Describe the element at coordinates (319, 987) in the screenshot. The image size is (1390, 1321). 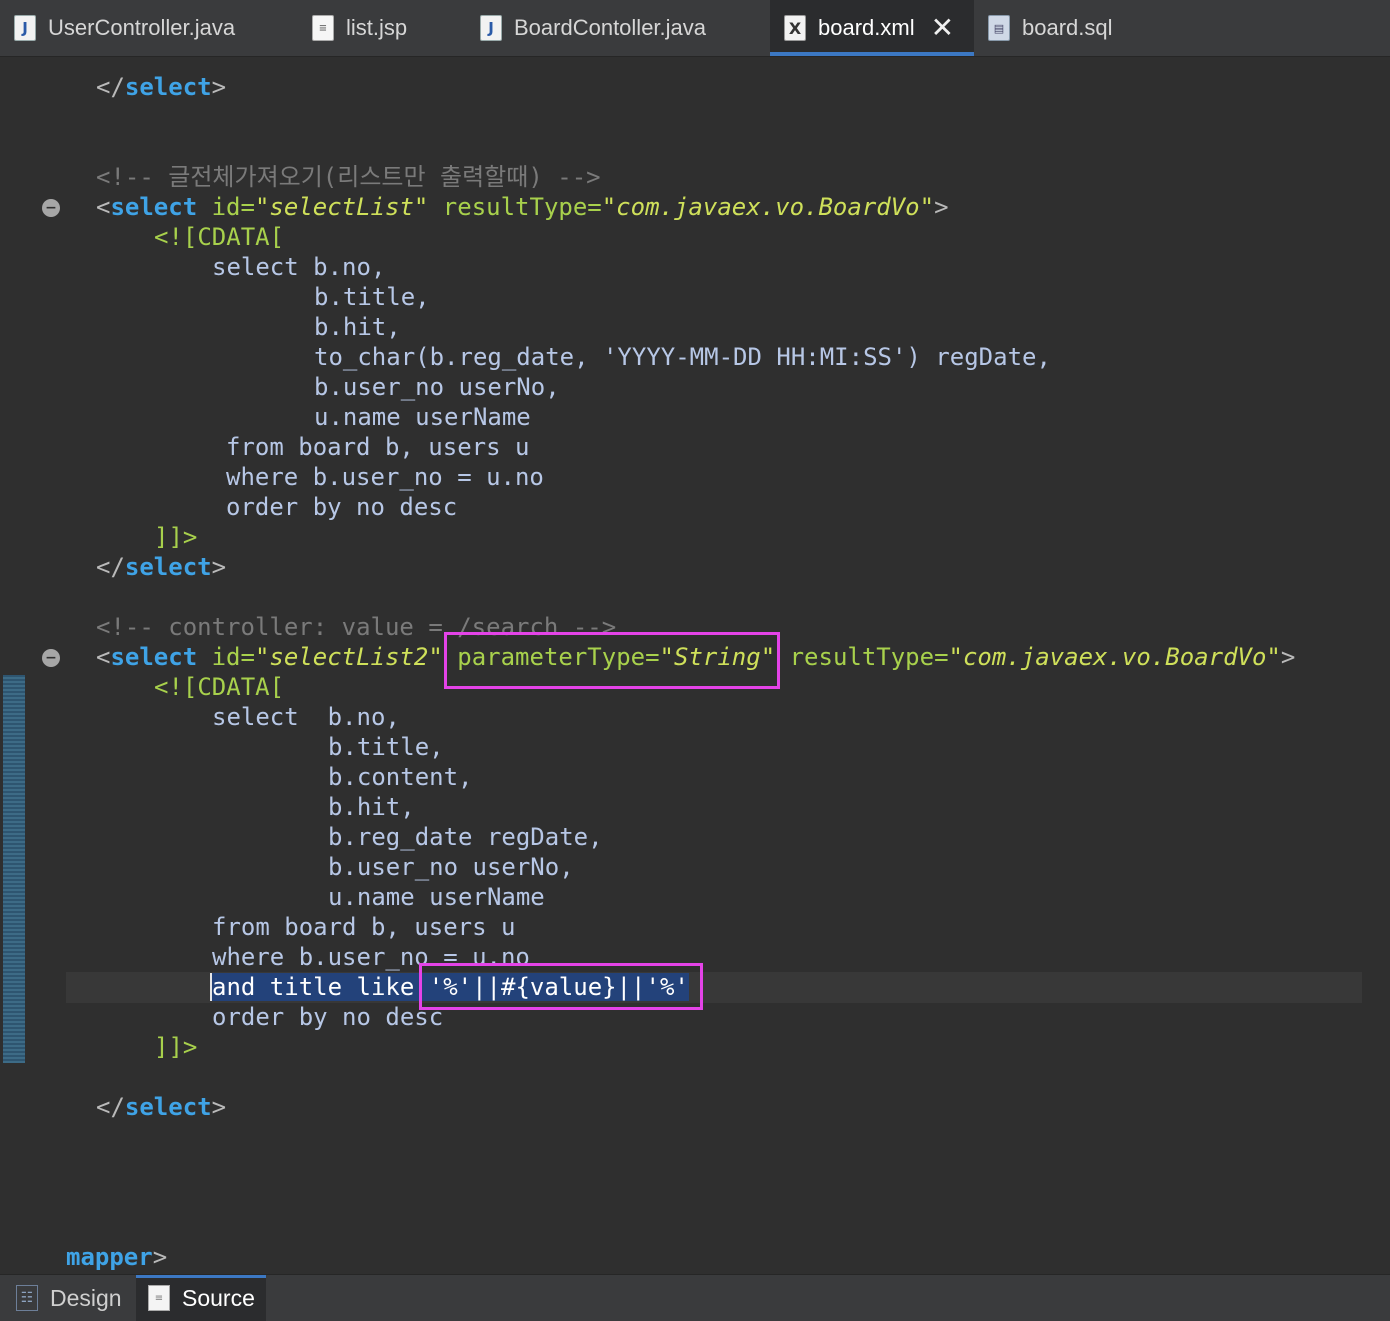
I see `selected-text: and title like` at that location.